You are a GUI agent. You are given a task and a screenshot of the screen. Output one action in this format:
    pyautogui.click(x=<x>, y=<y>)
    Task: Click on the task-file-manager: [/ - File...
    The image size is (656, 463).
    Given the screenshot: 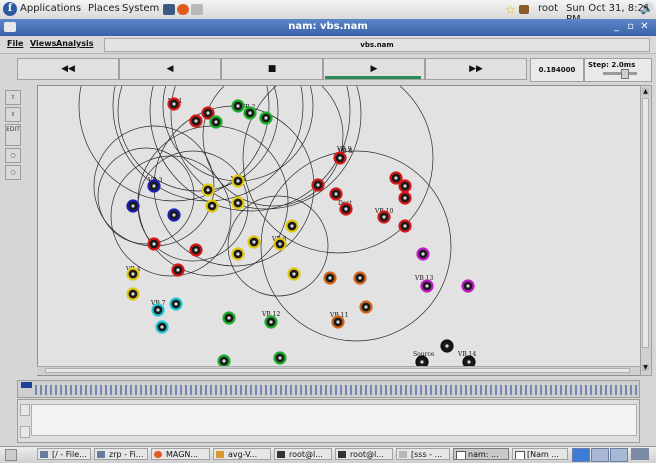 What is the action you would take?
    pyautogui.click(x=64, y=454)
    